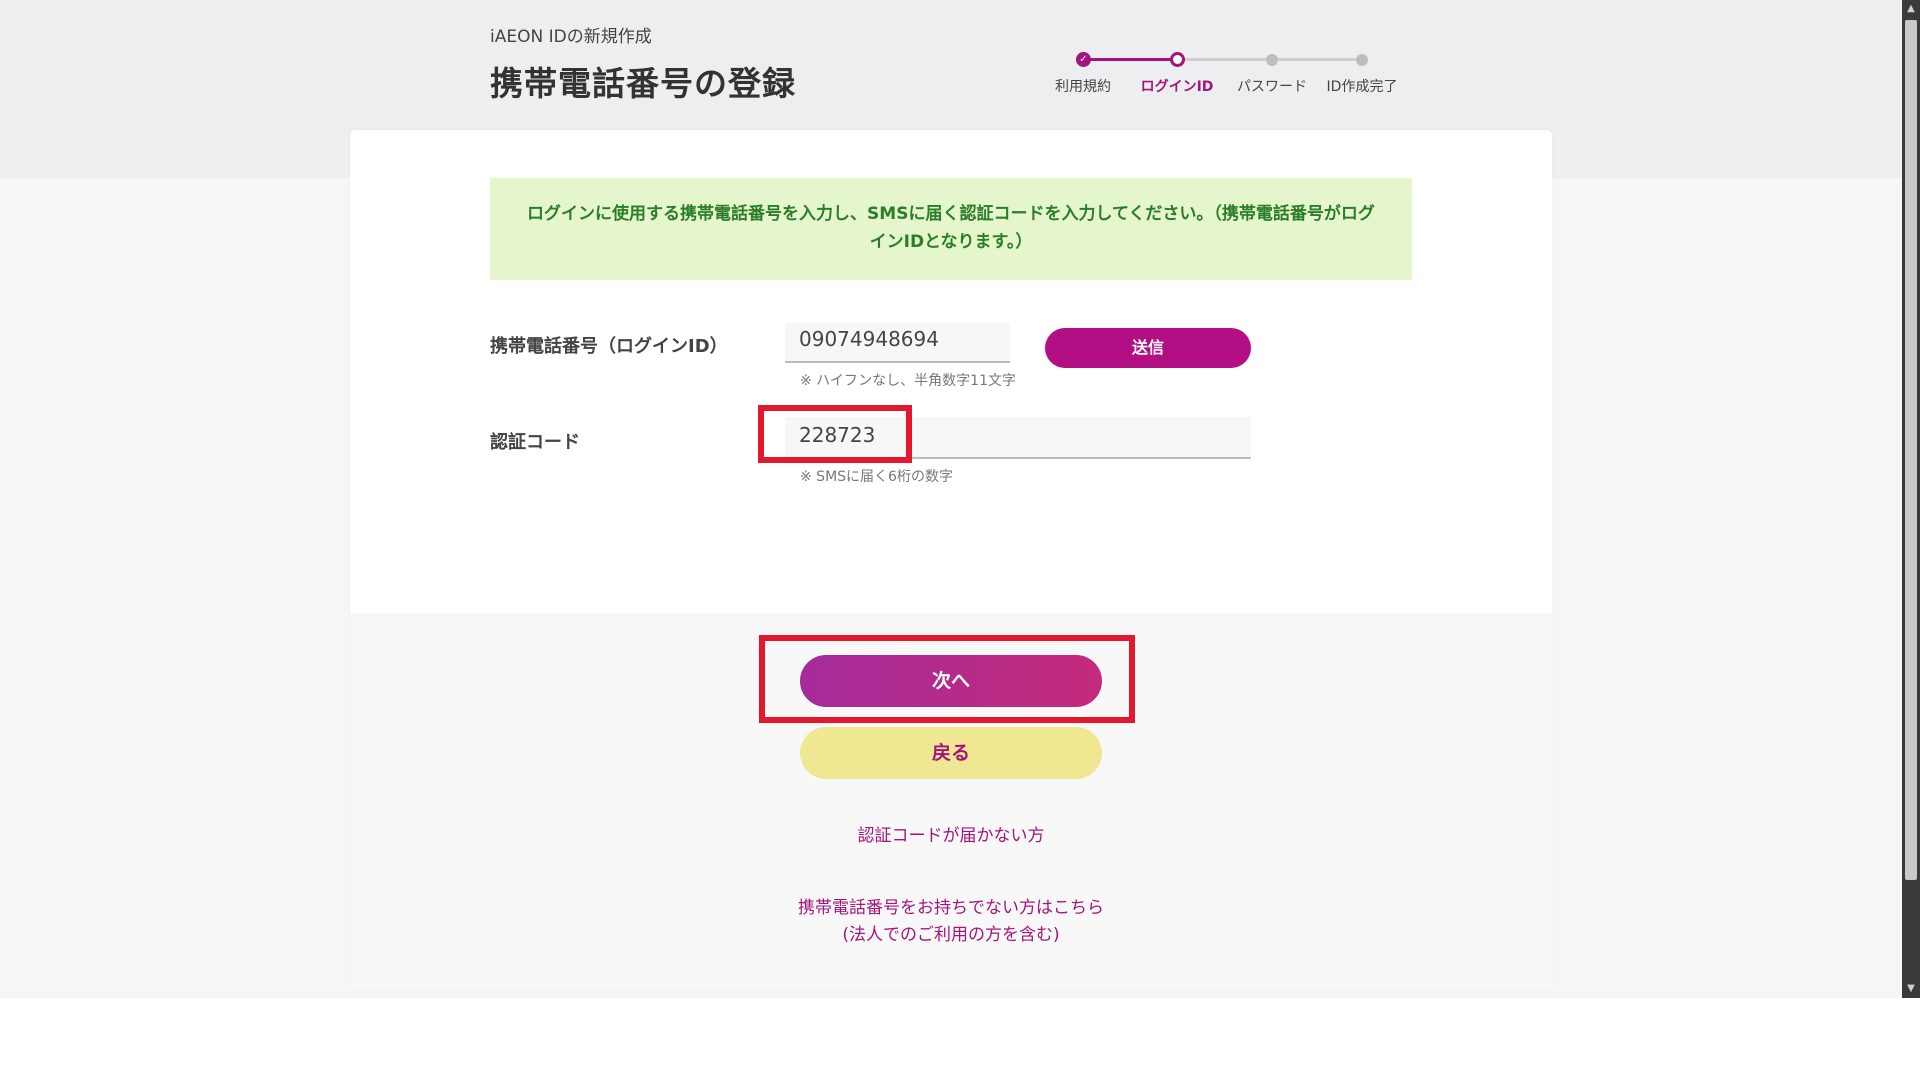 The image size is (1920, 1080). Describe the element at coordinates (897, 343) in the screenshot. I see `phone-input: 09074948694` at that location.